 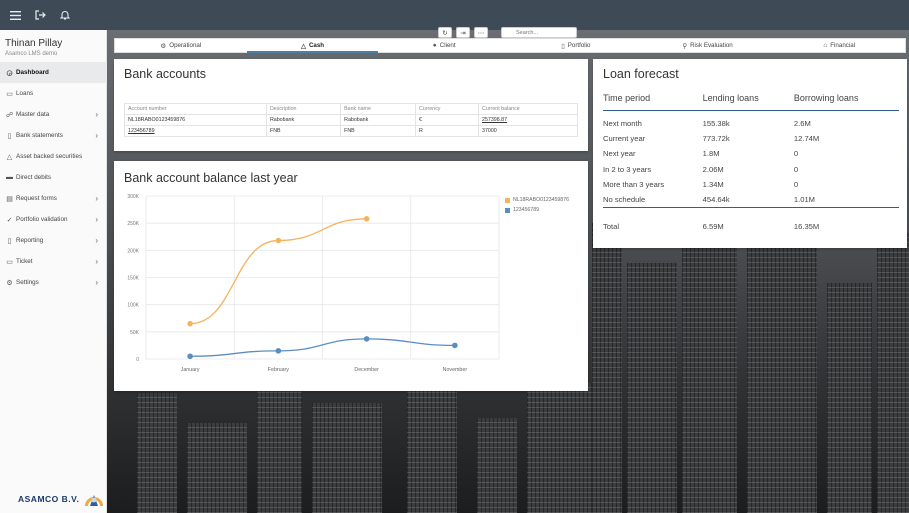 I want to click on tab-financial: ⌂ Financial, so click(x=839, y=45).